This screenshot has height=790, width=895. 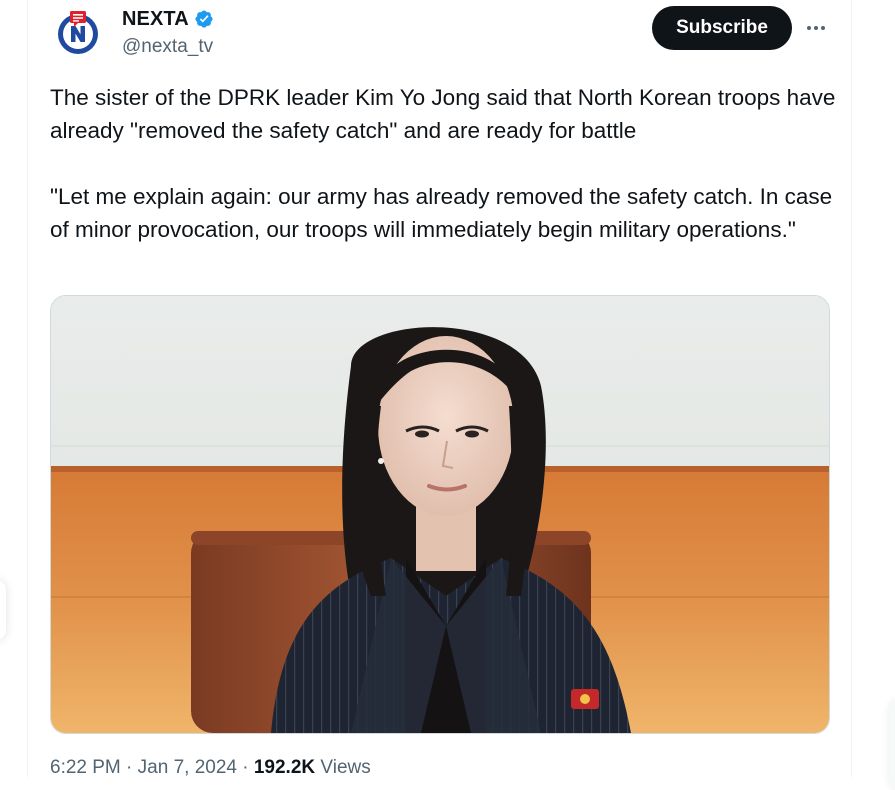 I want to click on tweet-date: Jan 7, 2024, so click(x=187, y=767).